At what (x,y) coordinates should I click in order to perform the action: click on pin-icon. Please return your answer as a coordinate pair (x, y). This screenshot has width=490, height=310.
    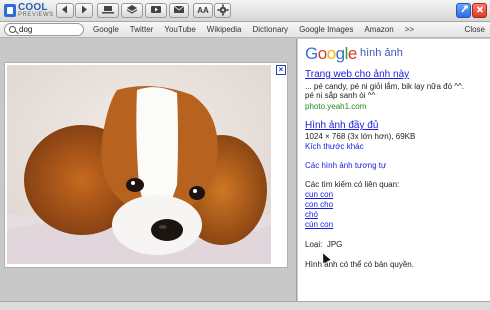
    Looking at the image, I should click on (464, 9).